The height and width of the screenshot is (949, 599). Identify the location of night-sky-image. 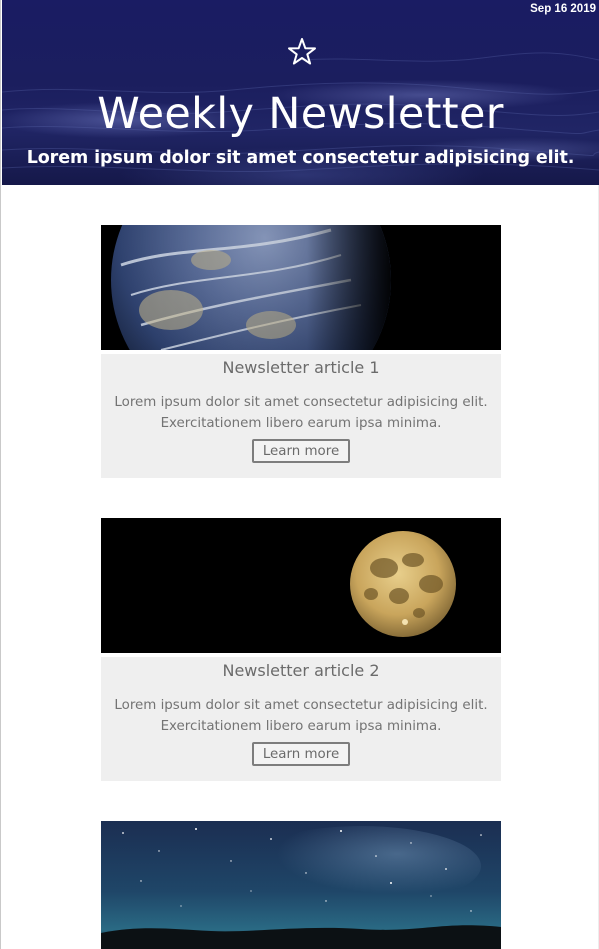
(301, 885).